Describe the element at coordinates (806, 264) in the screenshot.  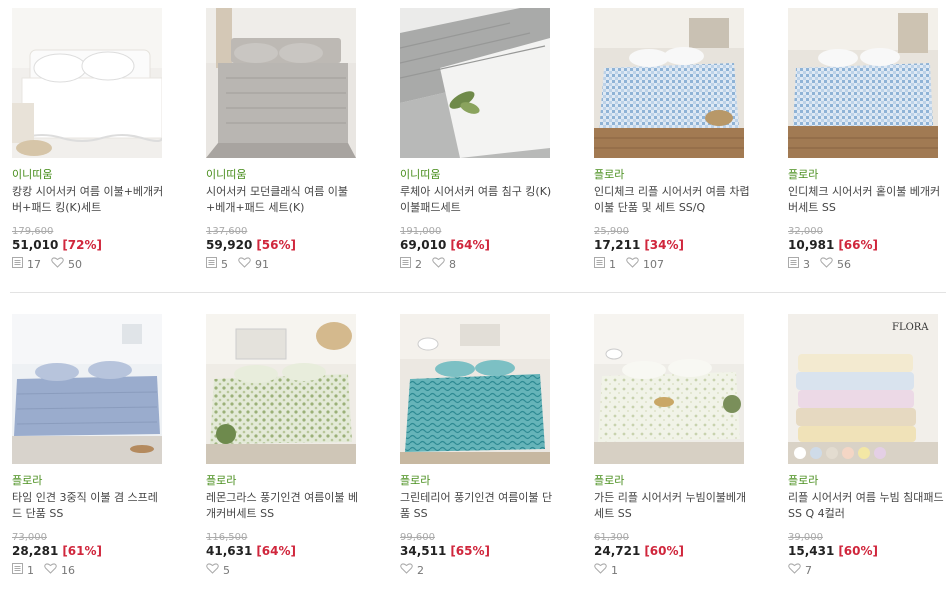
I see `review-count: 3` at that location.